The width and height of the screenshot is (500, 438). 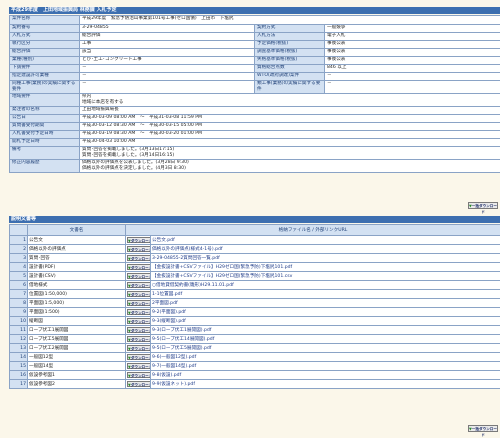 What do you see at coordinates (77, 230) in the screenshot?
I see `col-doc-name: 文書名` at bounding box center [77, 230].